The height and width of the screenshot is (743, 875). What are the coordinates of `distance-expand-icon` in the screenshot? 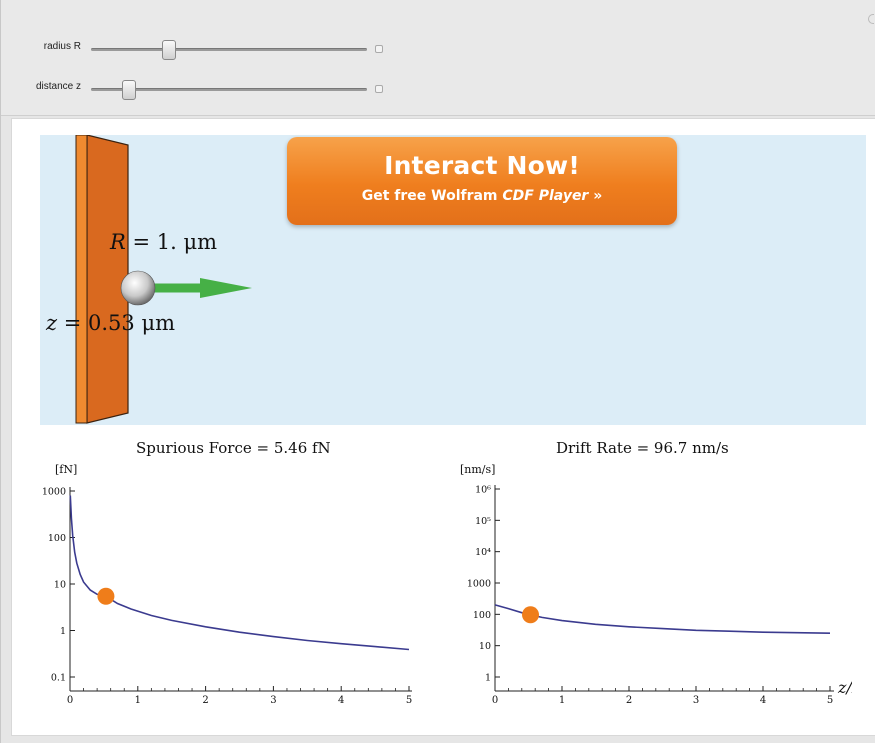 It's located at (379, 89).